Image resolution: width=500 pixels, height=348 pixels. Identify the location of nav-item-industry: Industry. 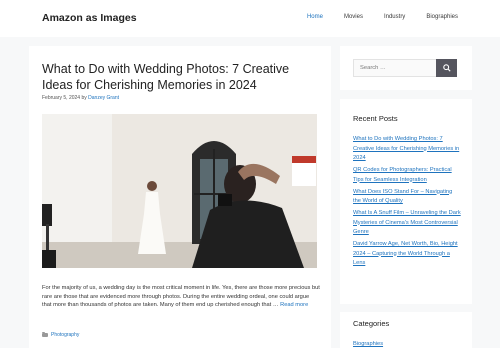
(394, 17).